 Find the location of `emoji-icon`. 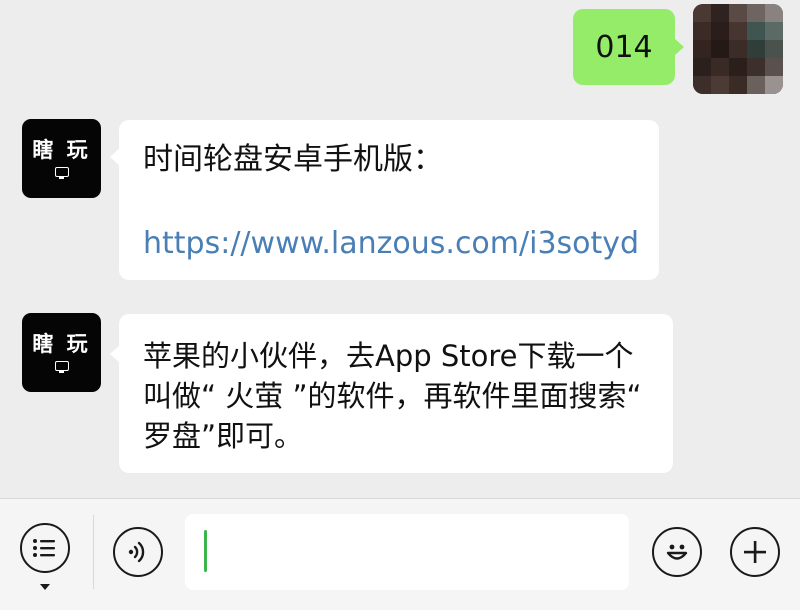

emoji-icon is located at coordinates (677, 552).